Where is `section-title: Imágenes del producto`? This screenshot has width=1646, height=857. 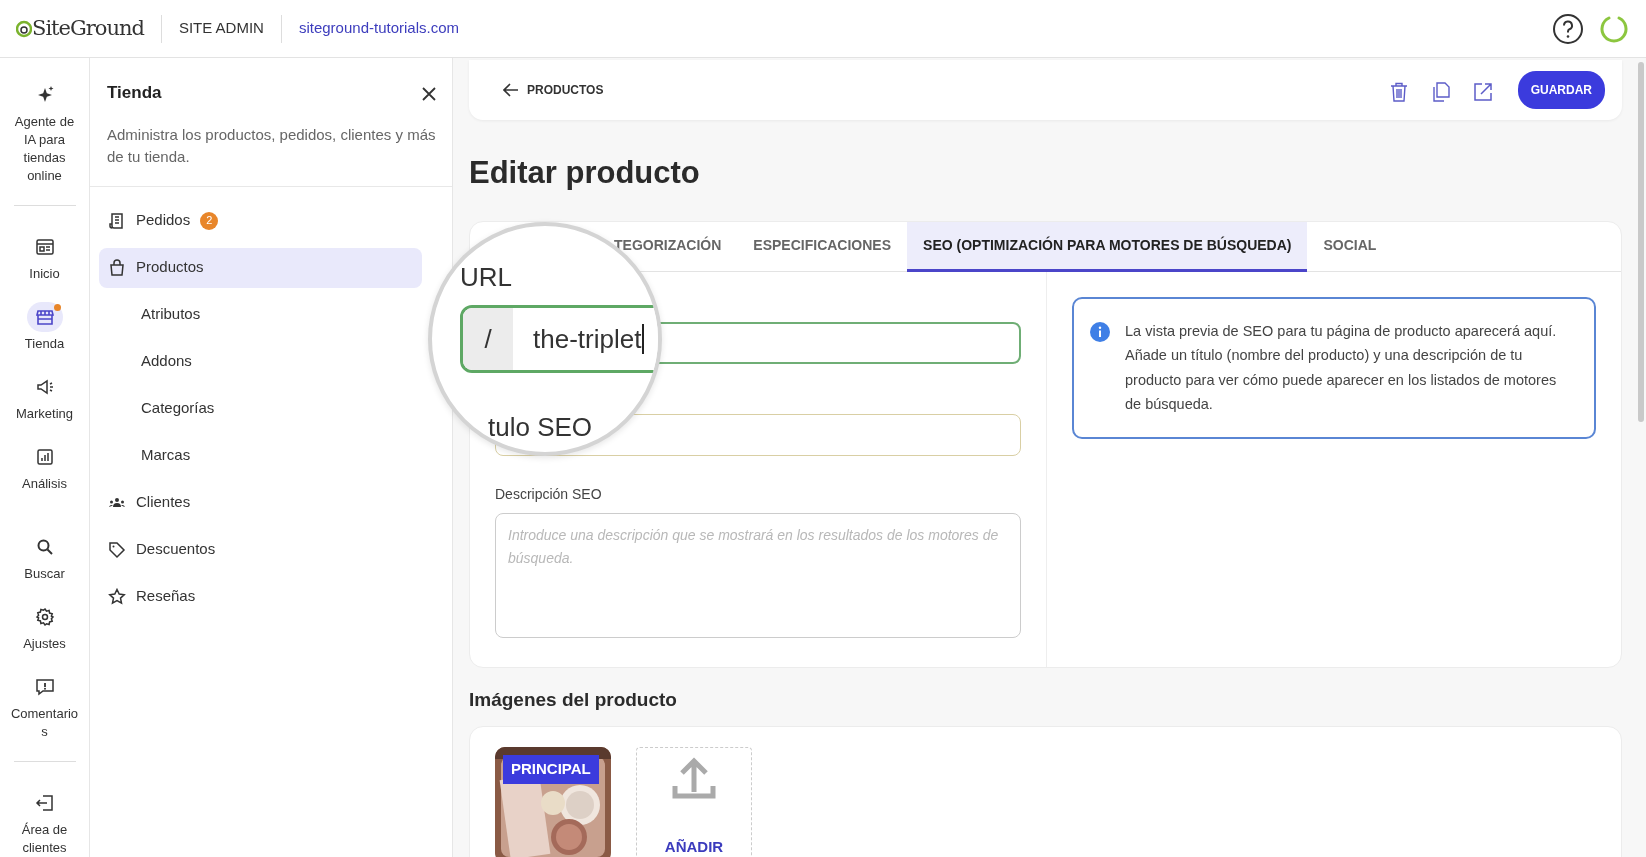 section-title: Imágenes del producto is located at coordinates (573, 699).